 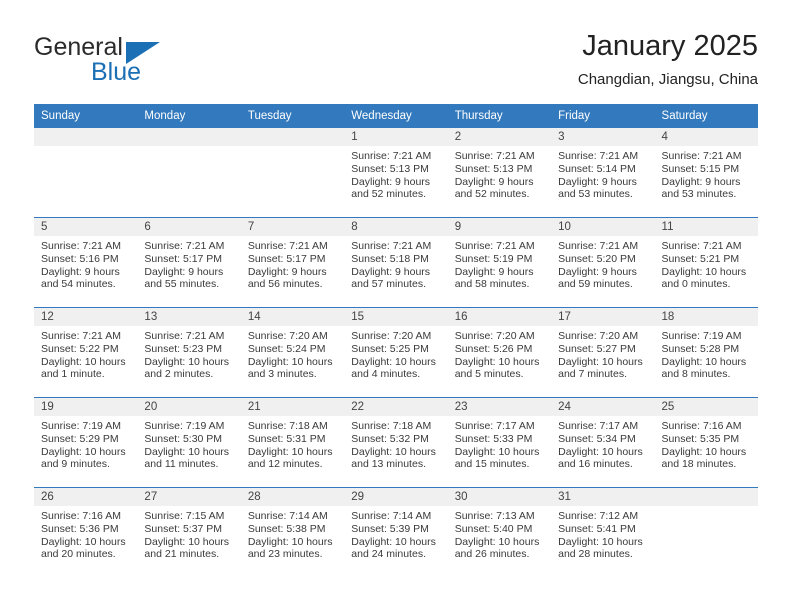 What do you see at coordinates (287, 278) in the screenshot?
I see `daylight-text: Daylight: 9 hours and 56 minutes.` at bounding box center [287, 278].